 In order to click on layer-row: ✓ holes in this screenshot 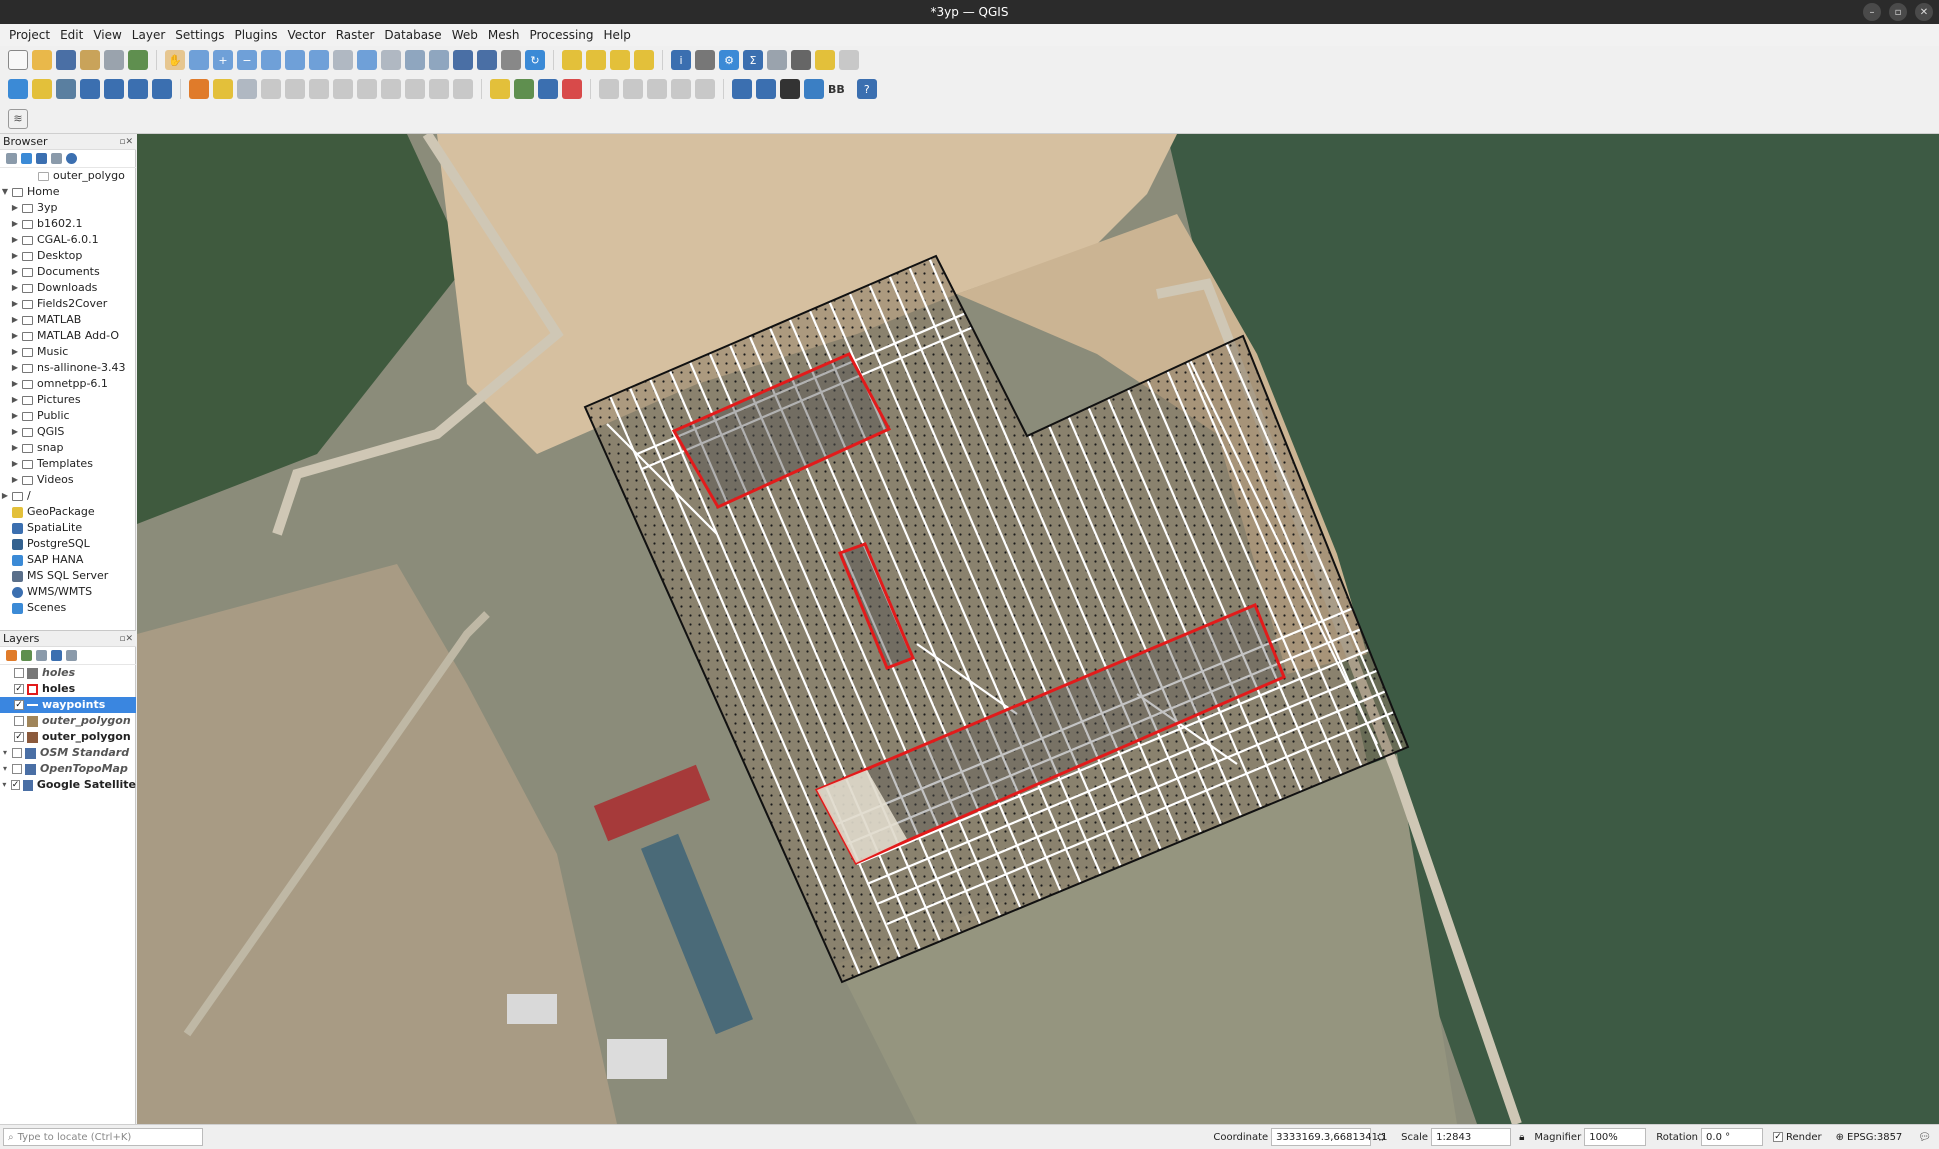, I will do `click(68, 689)`.